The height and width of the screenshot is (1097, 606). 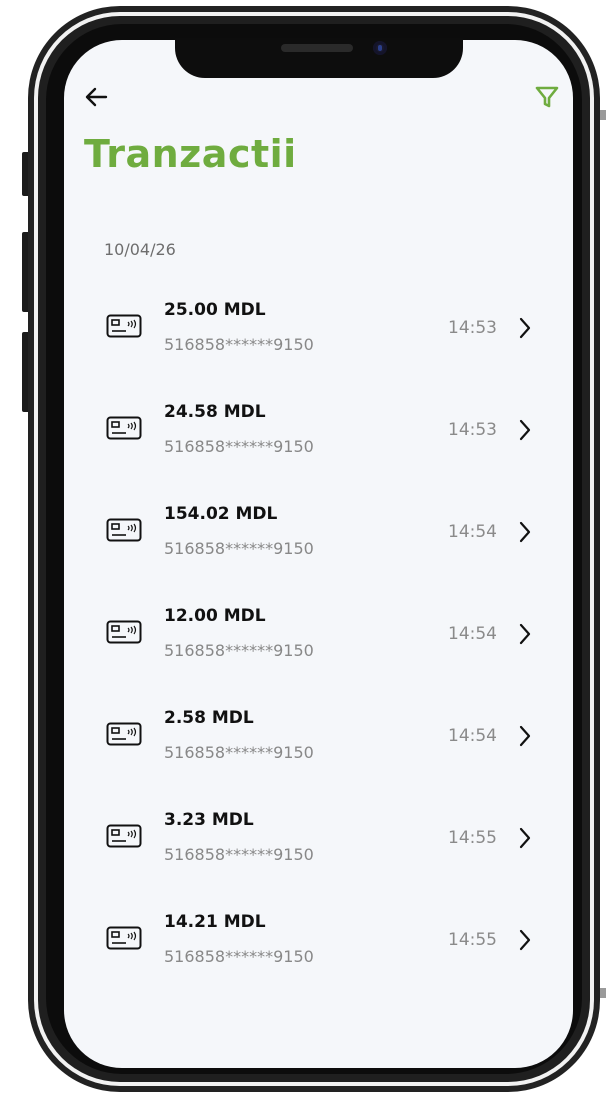 What do you see at coordinates (209, 820) in the screenshot?
I see `transaction-amount: 3.23 MDL` at bounding box center [209, 820].